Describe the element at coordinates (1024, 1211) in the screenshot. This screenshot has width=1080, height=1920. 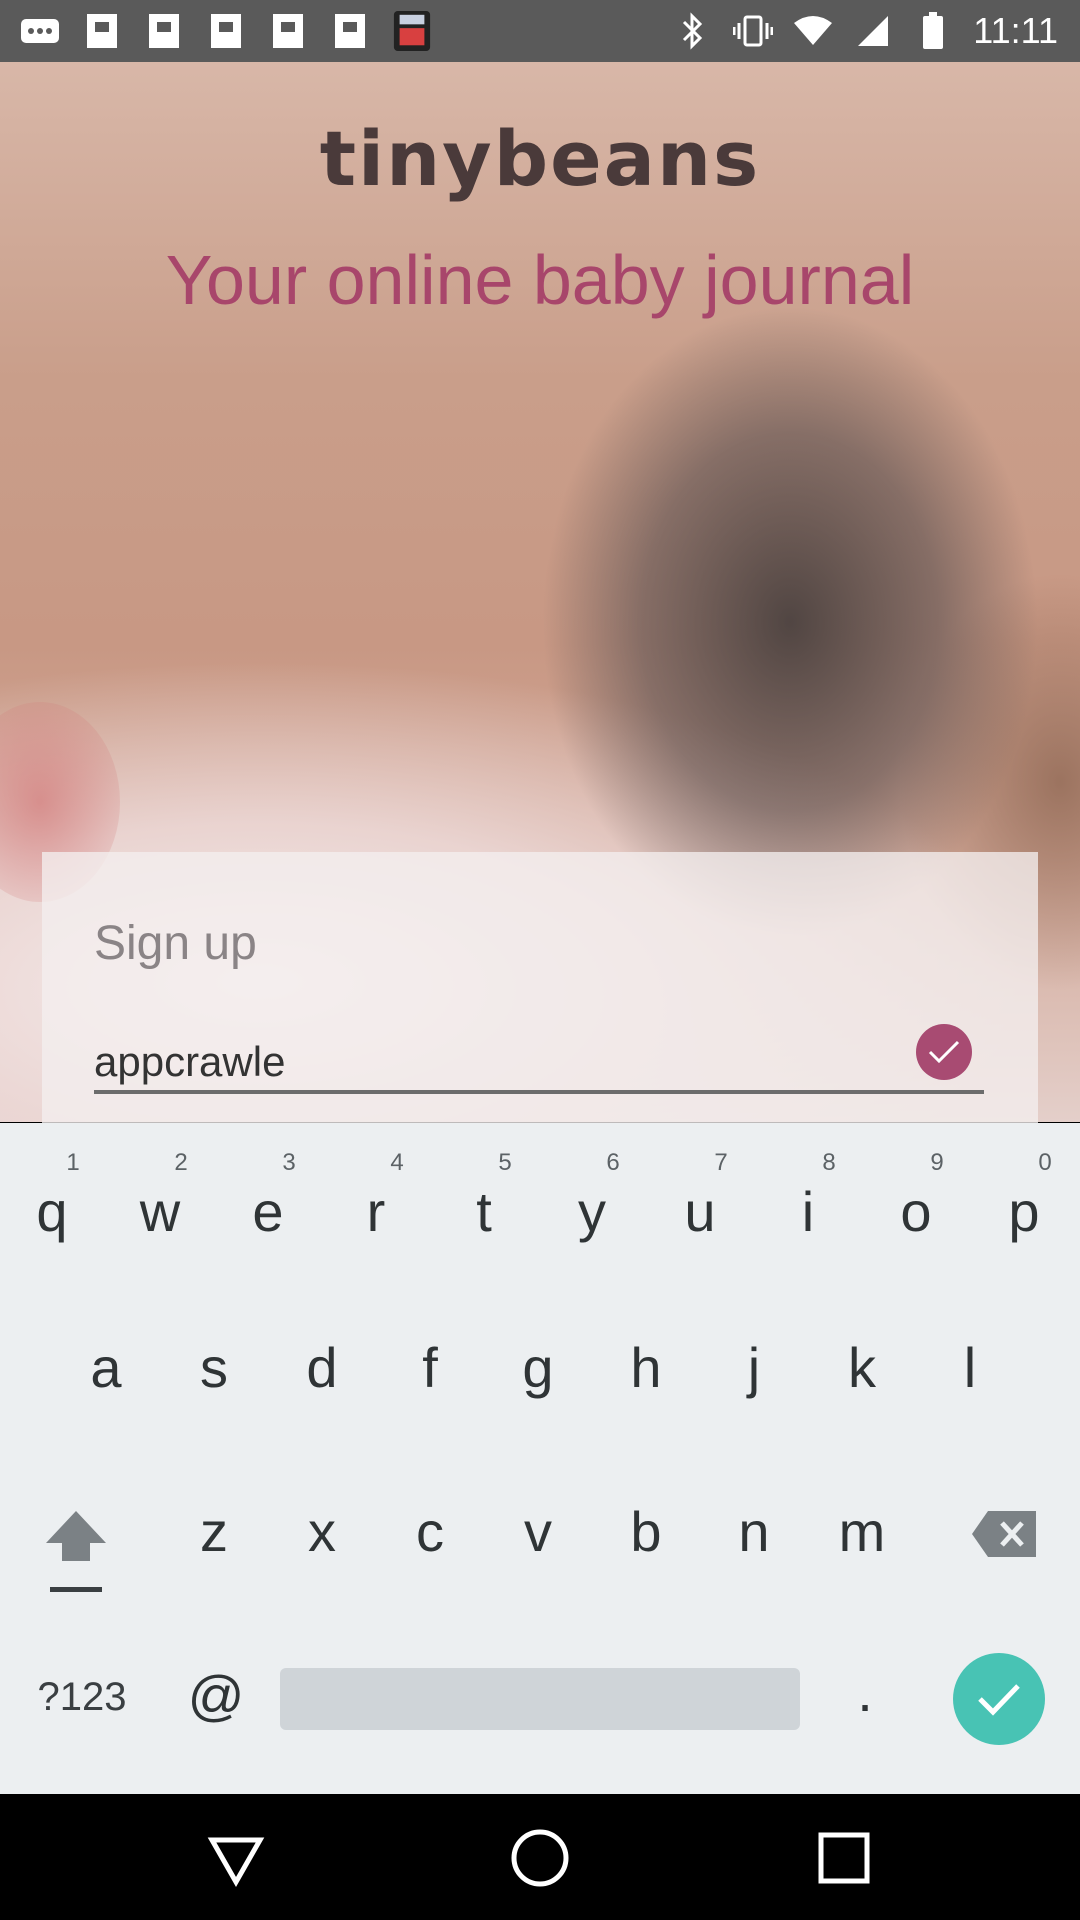
I see `key-label: p` at that location.